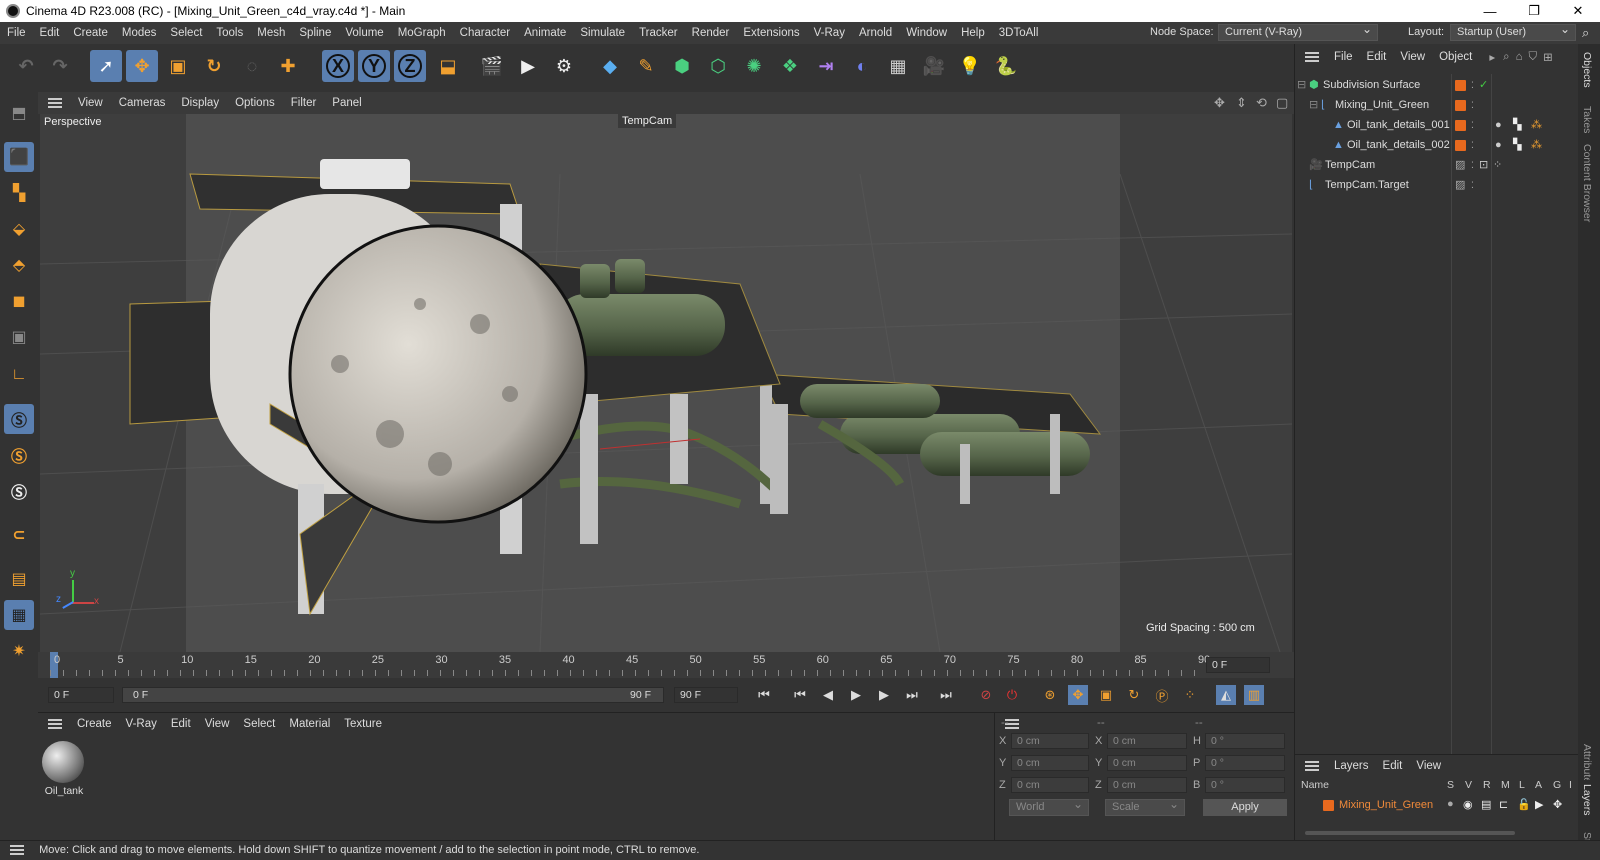 The image size is (1600, 860). I want to click on rot-b-field: 0 °, so click(1245, 785).